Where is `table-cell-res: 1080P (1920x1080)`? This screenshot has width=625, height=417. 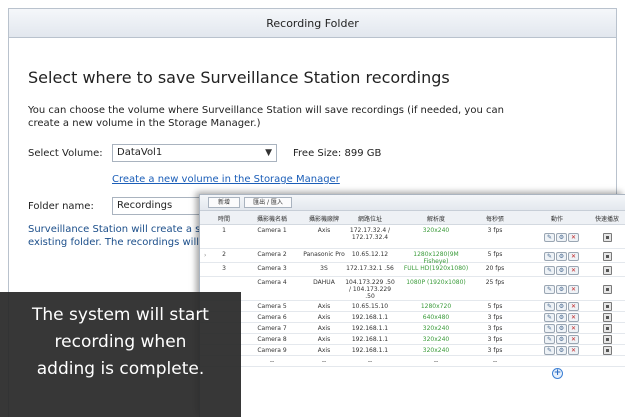 table-cell-res: 1080P (1920x1080) is located at coordinates (436, 282).